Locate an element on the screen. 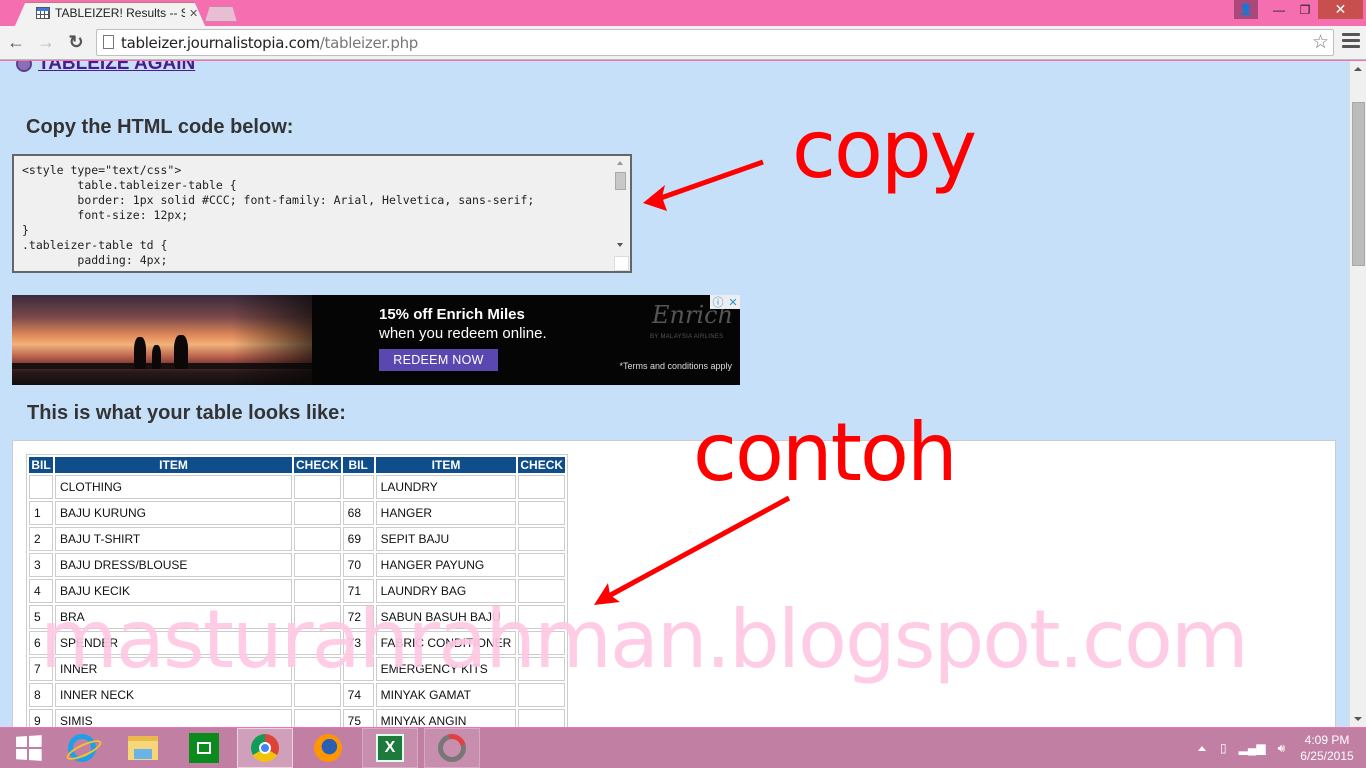 The width and height of the screenshot is (1366, 768). clock-date: 6/25/2015 is located at coordinates (1327, 756).